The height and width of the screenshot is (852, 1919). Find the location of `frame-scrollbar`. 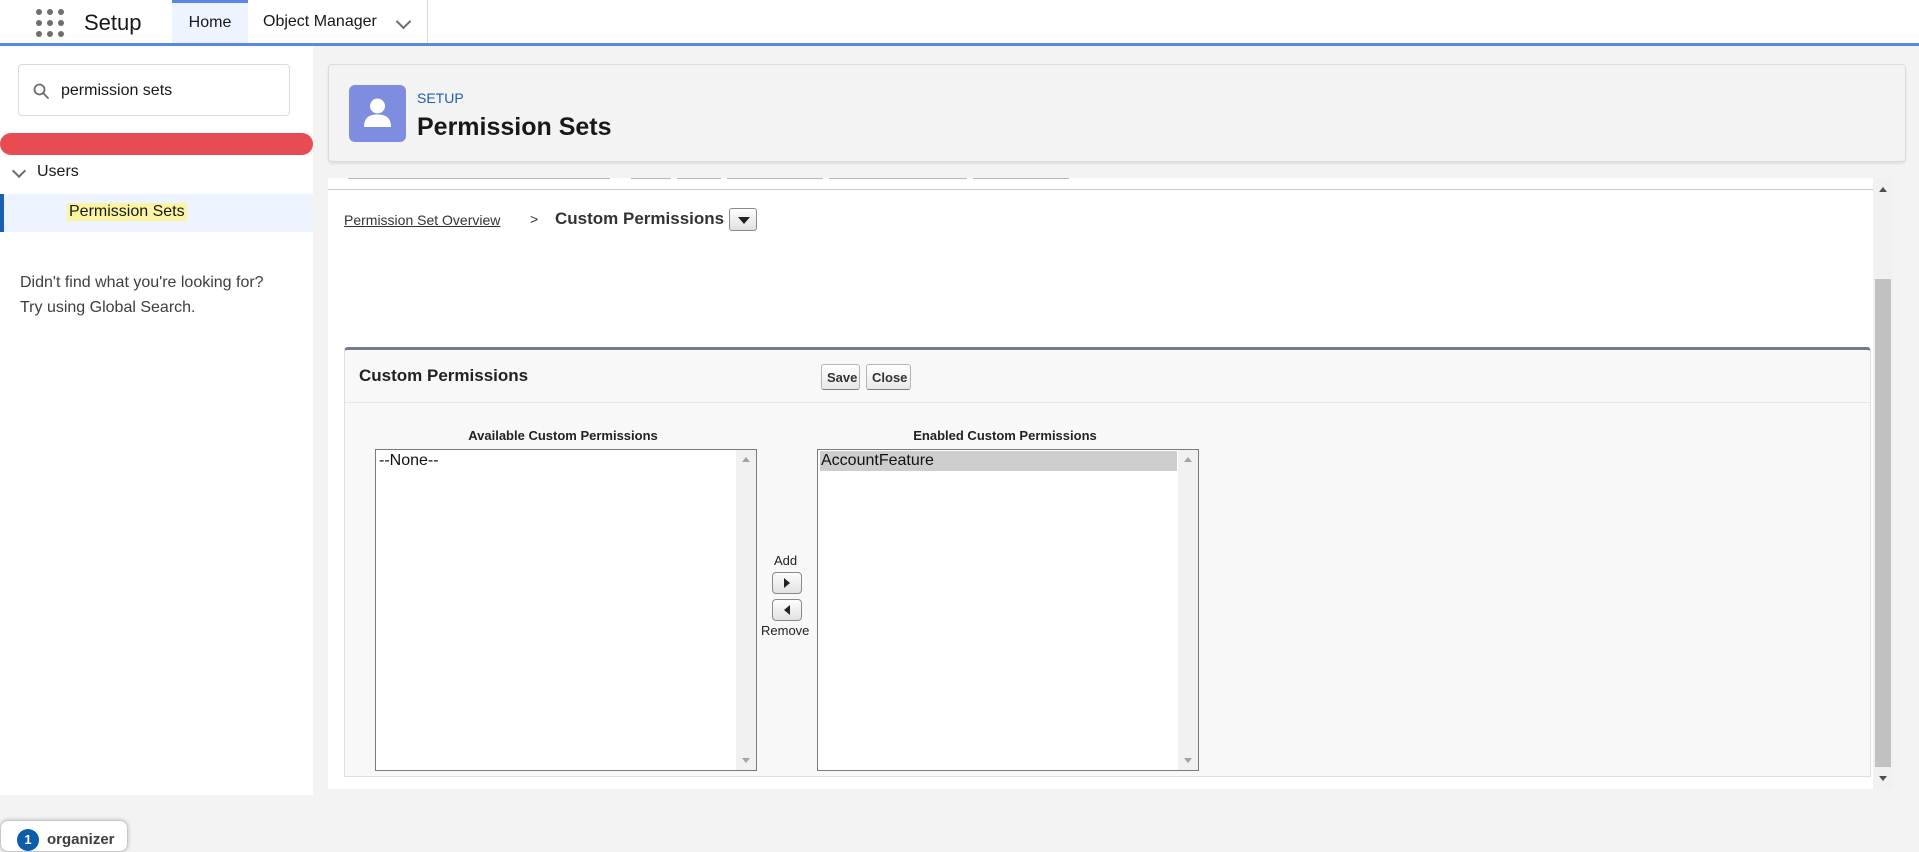

frame-scrollbar is located at coordinates (1883, 483).